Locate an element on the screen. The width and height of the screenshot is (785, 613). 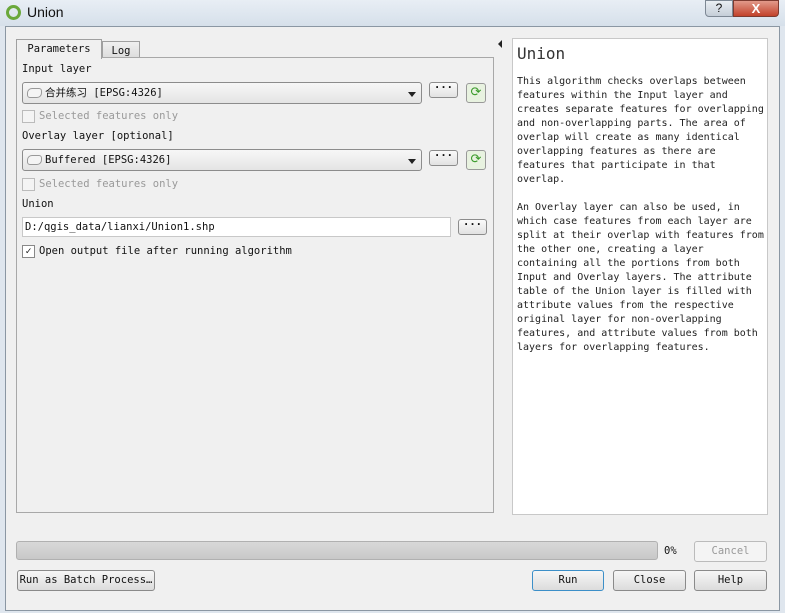
help-line: containing all the portions from both is located at coordinates (628, 263).